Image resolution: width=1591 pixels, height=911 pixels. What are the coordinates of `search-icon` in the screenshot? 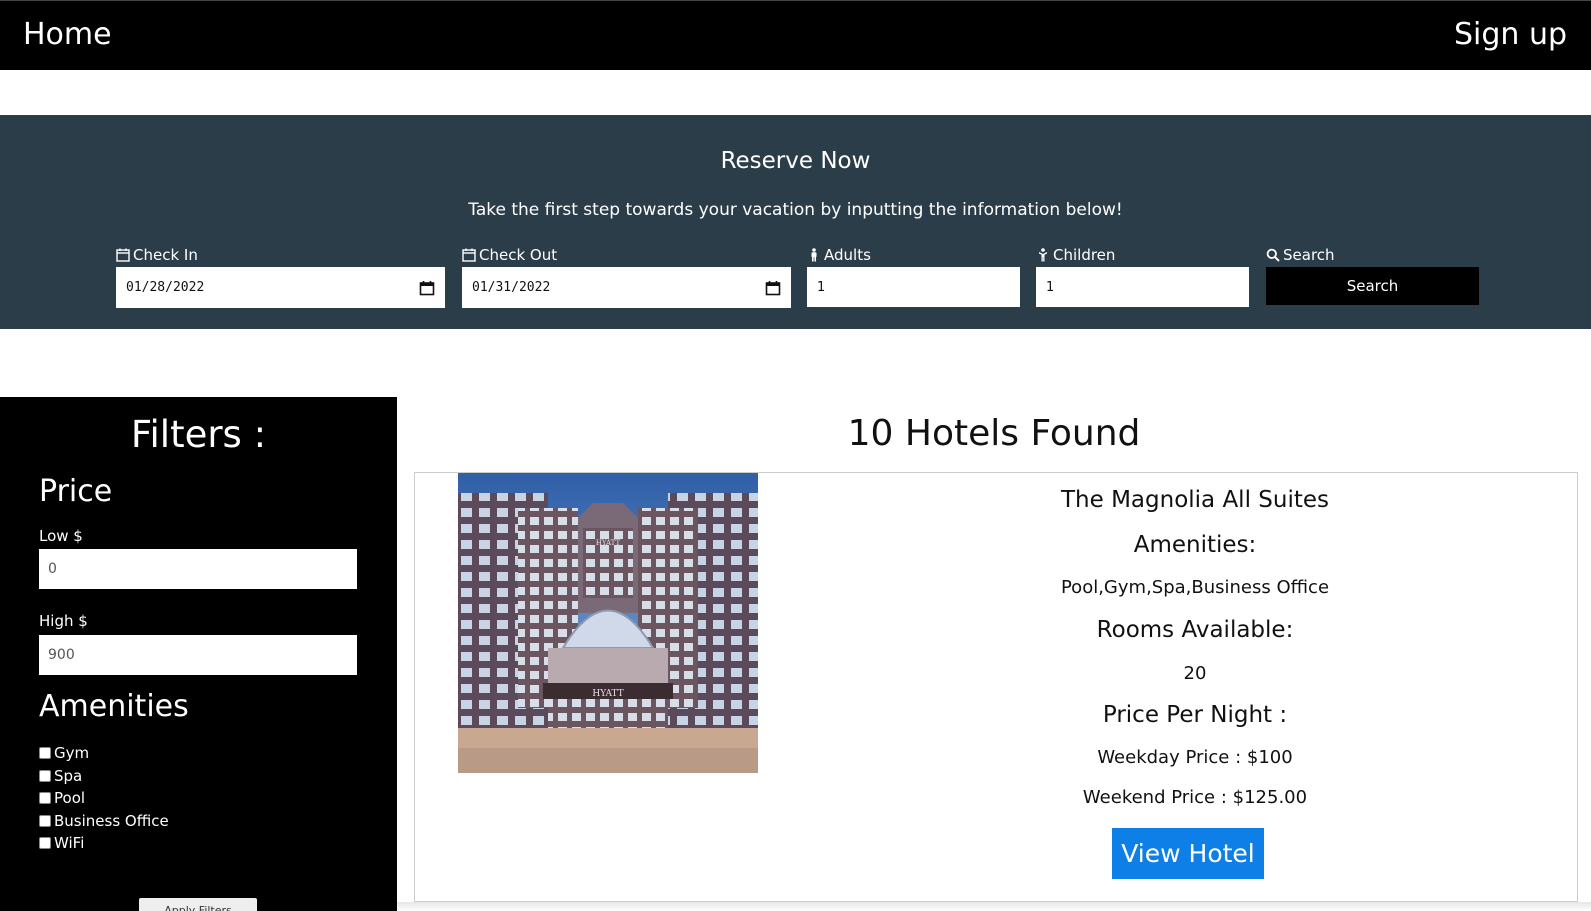 It's located at (1273, 255).